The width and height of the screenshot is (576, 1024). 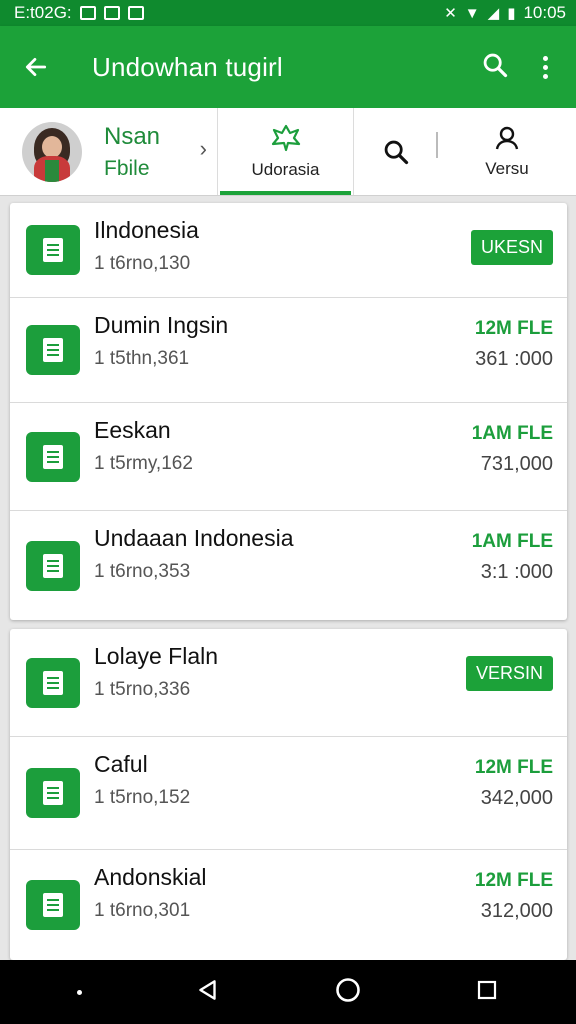 I want to click on item-subtitle: 1 t5thn,361, so click(x=142, y=358).